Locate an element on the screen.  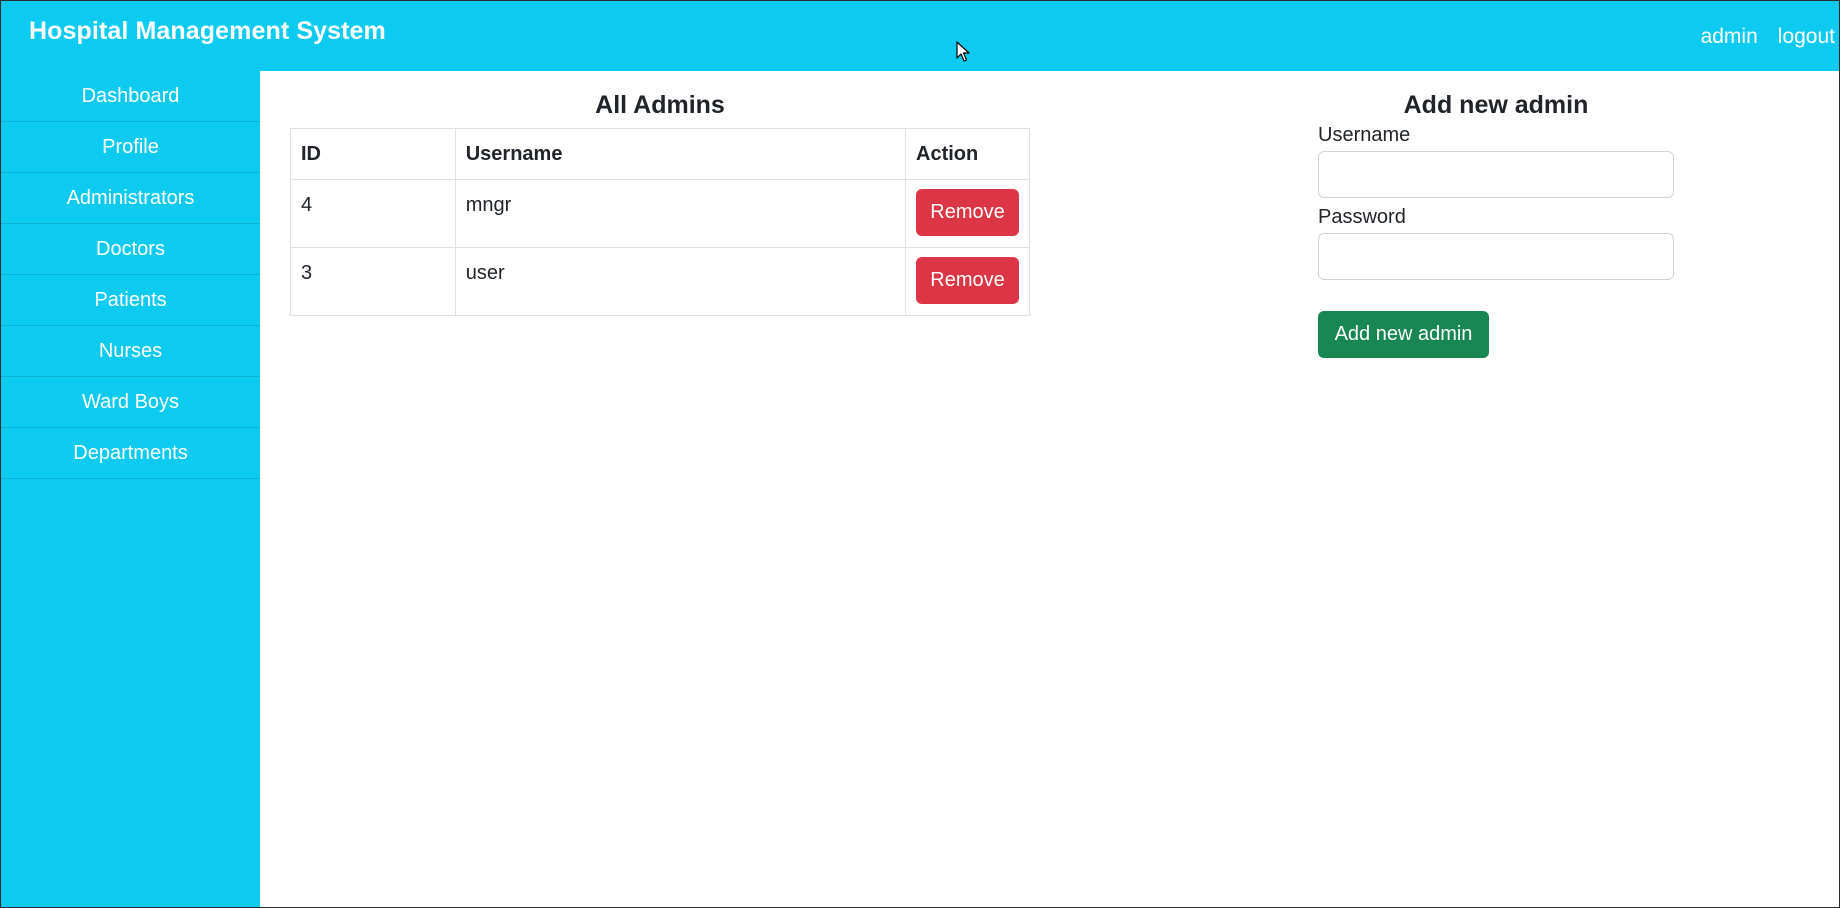
column-header-id: ID is located at coordinates (373, 154).